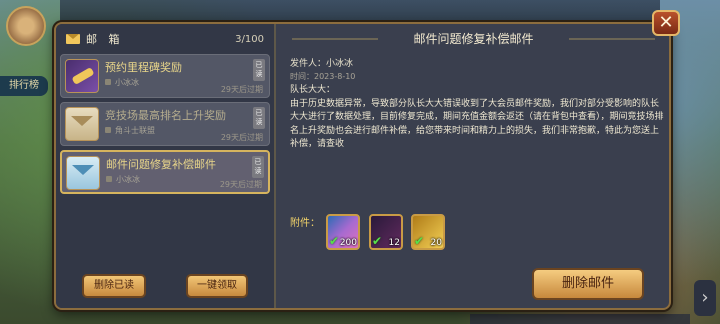  What do you see at coordinates (143, 67) in the screenshot?
I see `mail-item-title: 预约里程碑奖励` at bounding box center [143, 67].